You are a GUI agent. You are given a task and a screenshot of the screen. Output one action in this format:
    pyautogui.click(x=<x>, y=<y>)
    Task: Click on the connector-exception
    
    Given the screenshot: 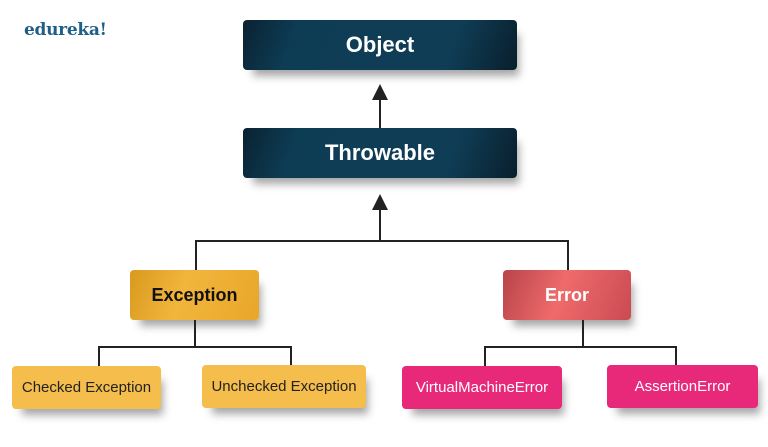 What is the action you would take?
    pyautogui.click(x=196, y=255)
    